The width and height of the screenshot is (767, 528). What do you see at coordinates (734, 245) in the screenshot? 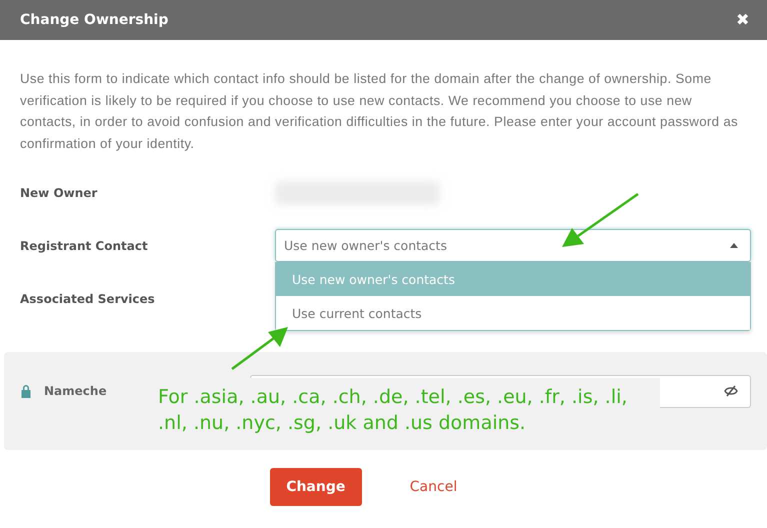
I see `caret-icon` at bounding box center [734, 245].